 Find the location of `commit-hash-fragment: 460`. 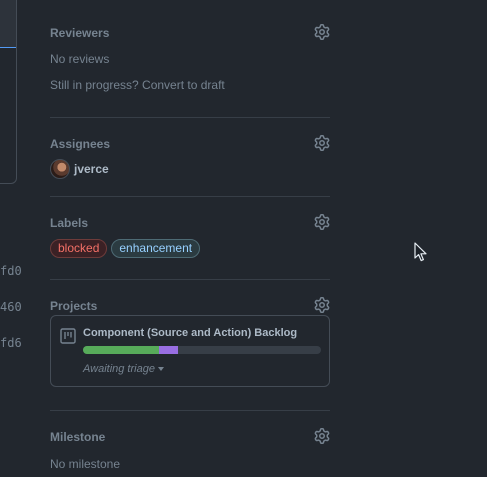

commit-hash-fragment: 460 is located at coordinates (11, 307).